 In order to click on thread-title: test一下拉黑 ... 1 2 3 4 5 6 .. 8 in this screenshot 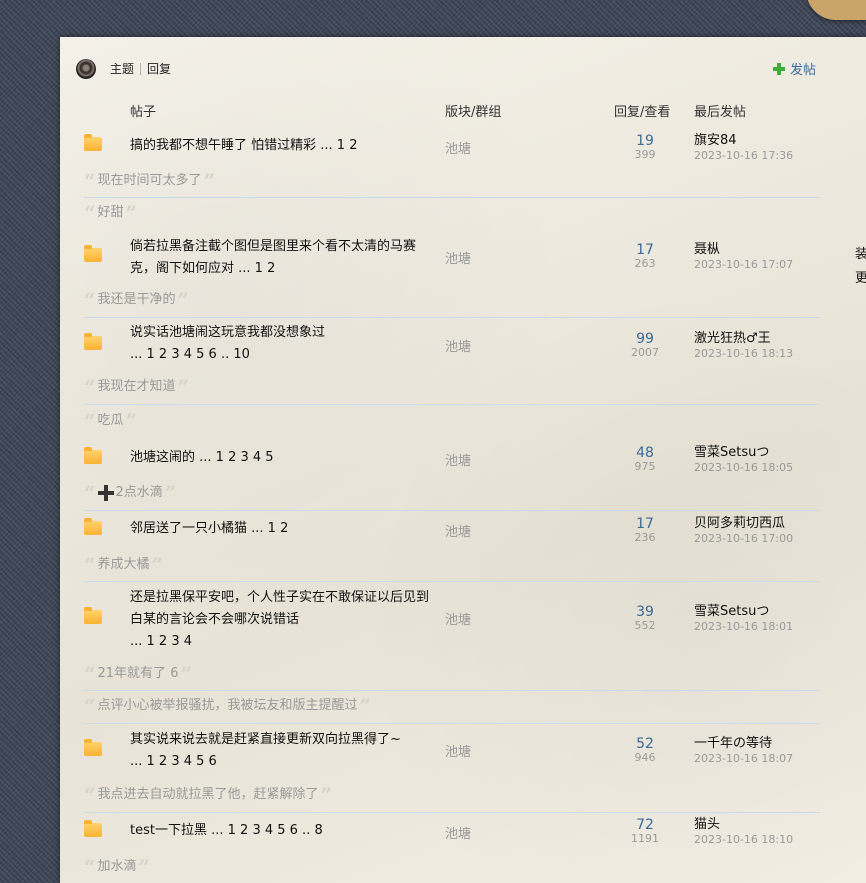, I will do `click(280, 831)`.